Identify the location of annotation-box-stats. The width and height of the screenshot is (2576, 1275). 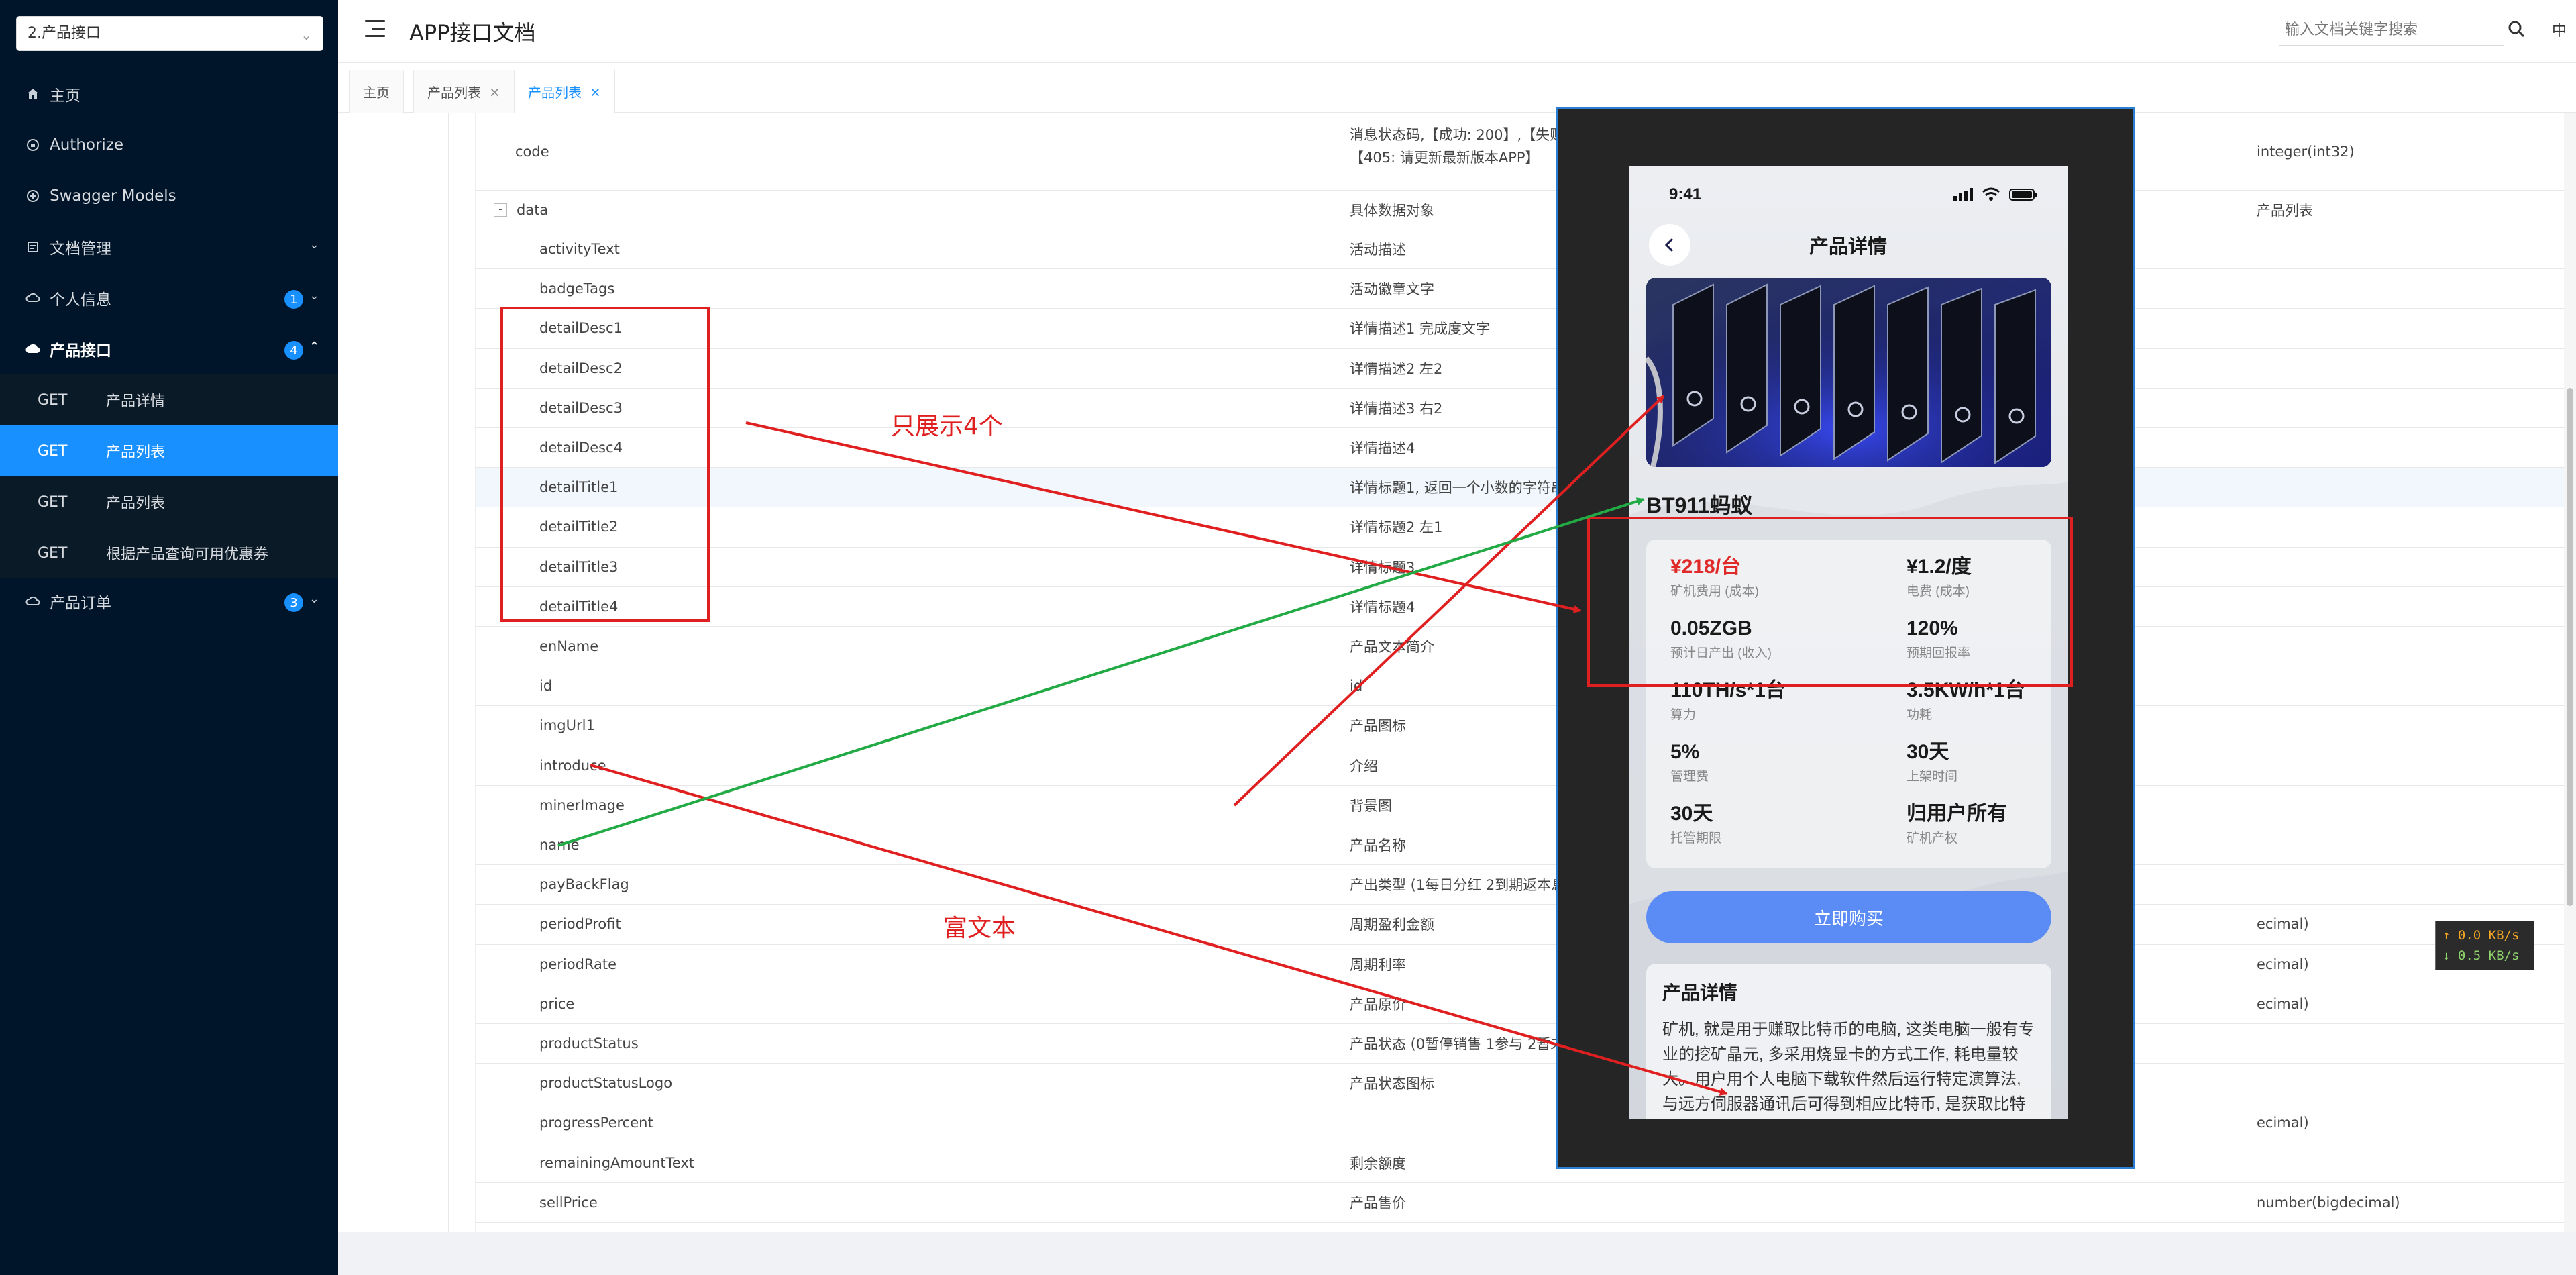
(1830, 602).